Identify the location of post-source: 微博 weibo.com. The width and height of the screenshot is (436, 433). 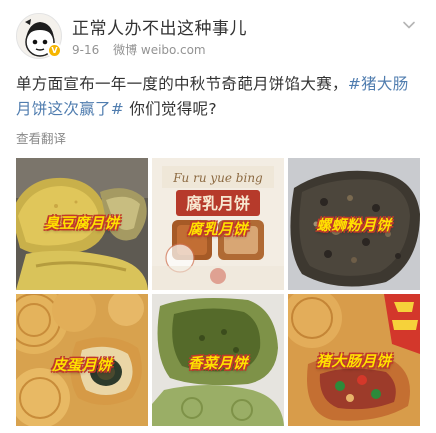
(159, 50).